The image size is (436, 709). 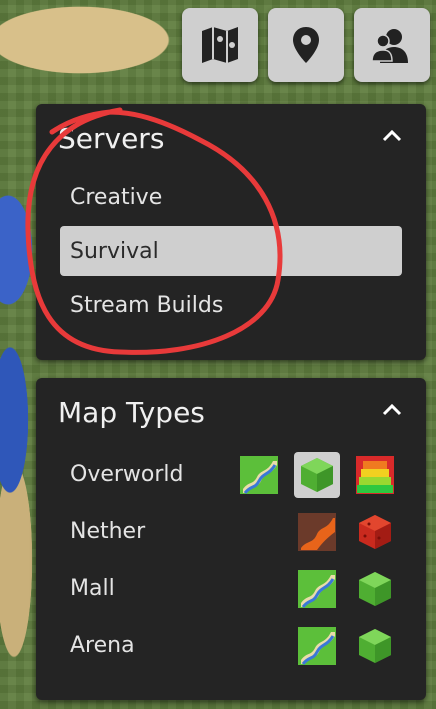 What do you see at coordinates (231, 645) in the screenshot?
I see `map-type-row-arena: Arena` at bounding box center [231, 645].